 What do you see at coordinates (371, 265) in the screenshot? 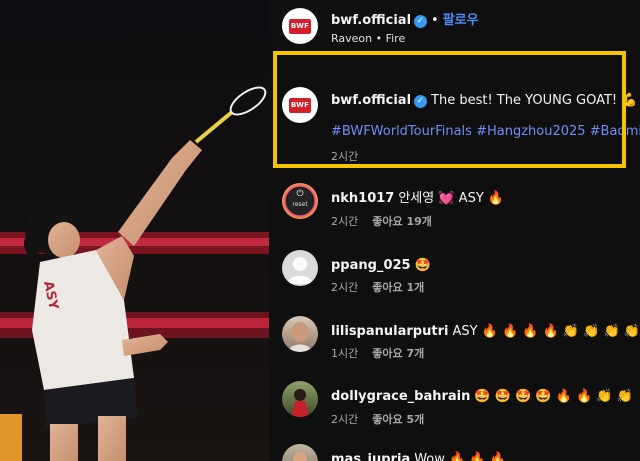
I see `comment-username: ppang_025` at bounding box center [371, 265].